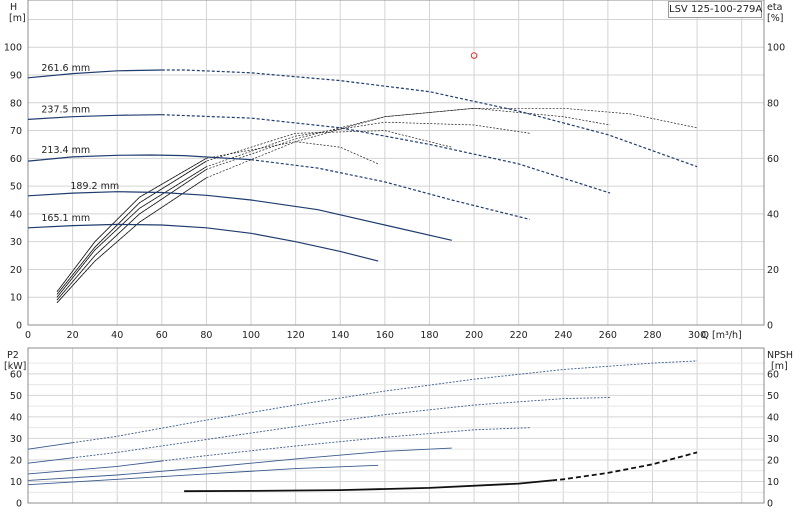  What do you see at coordinates (780, 355) in the screenshot?
I see `bot-y2label-symbol: NPSH` at bounding box center [780, 355].